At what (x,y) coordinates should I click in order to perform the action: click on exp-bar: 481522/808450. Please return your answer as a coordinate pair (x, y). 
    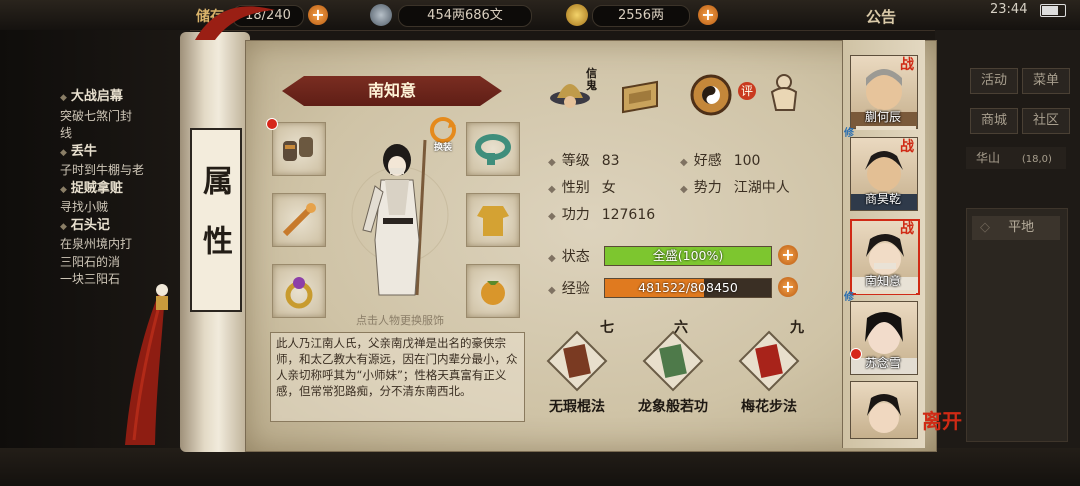
    Looking at the image, I should click on (688, 288).